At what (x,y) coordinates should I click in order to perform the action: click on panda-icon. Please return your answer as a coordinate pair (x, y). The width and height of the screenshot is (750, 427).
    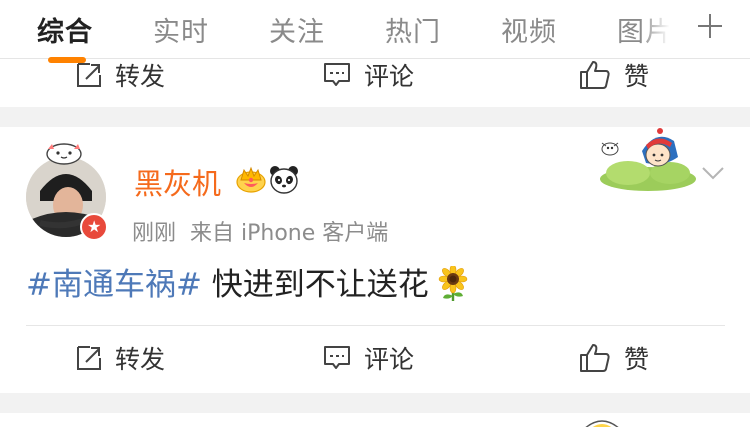
    Looking at the image, I should click on (284, 179).